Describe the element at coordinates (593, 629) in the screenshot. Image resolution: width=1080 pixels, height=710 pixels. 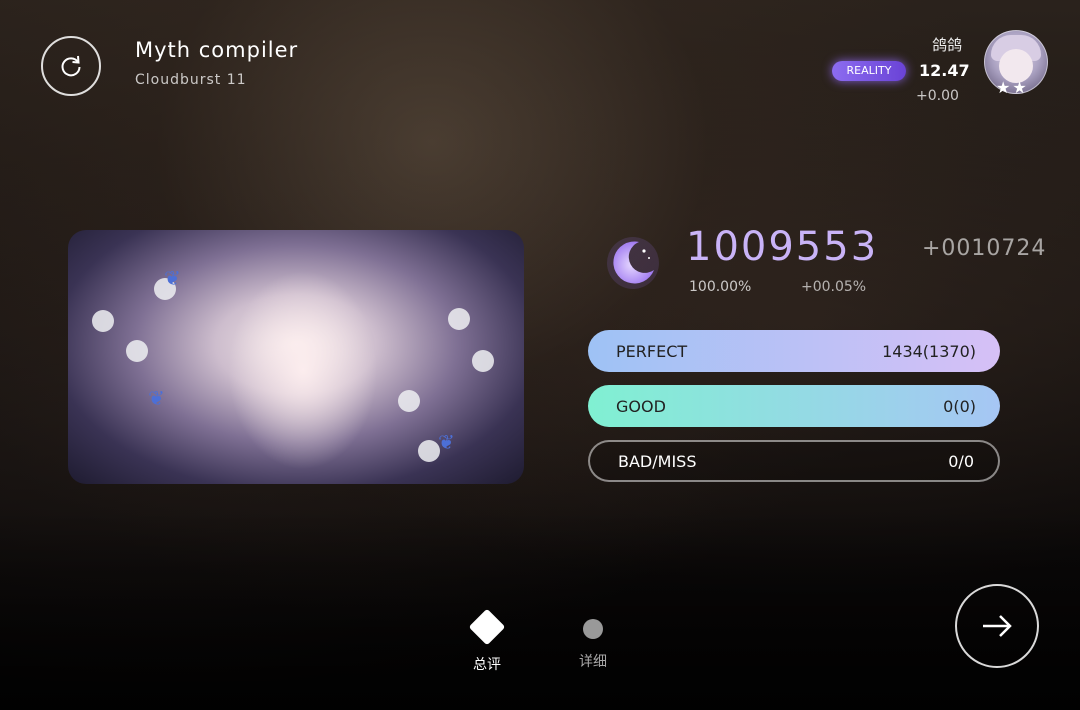
I see `dot-icon` at that location.